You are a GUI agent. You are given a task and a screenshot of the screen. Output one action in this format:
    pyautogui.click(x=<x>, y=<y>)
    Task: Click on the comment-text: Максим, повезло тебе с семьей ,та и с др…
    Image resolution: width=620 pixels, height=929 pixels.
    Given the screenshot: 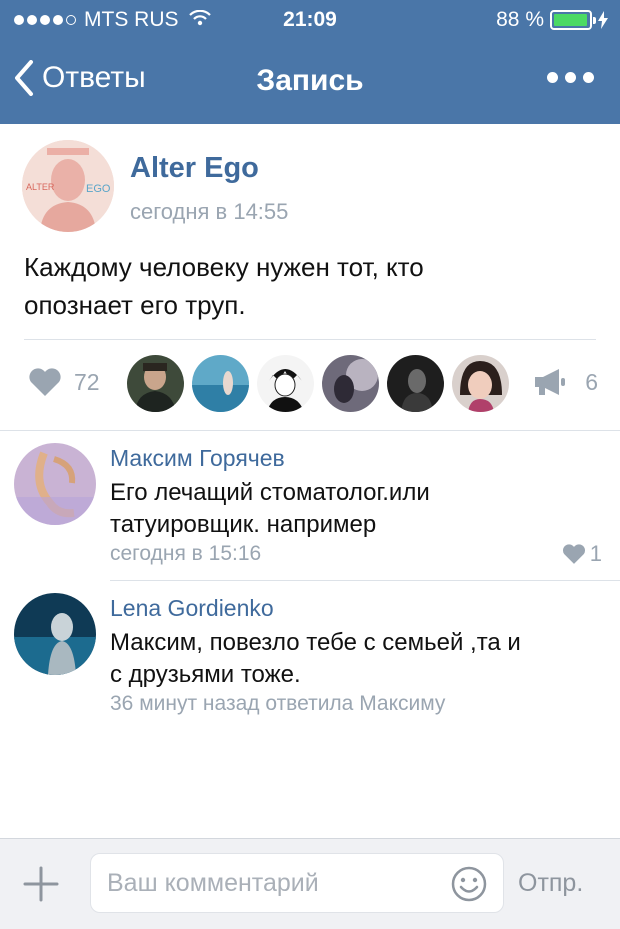 What is the action you would take?
    pyautogui.click(x=360, y=659)
    